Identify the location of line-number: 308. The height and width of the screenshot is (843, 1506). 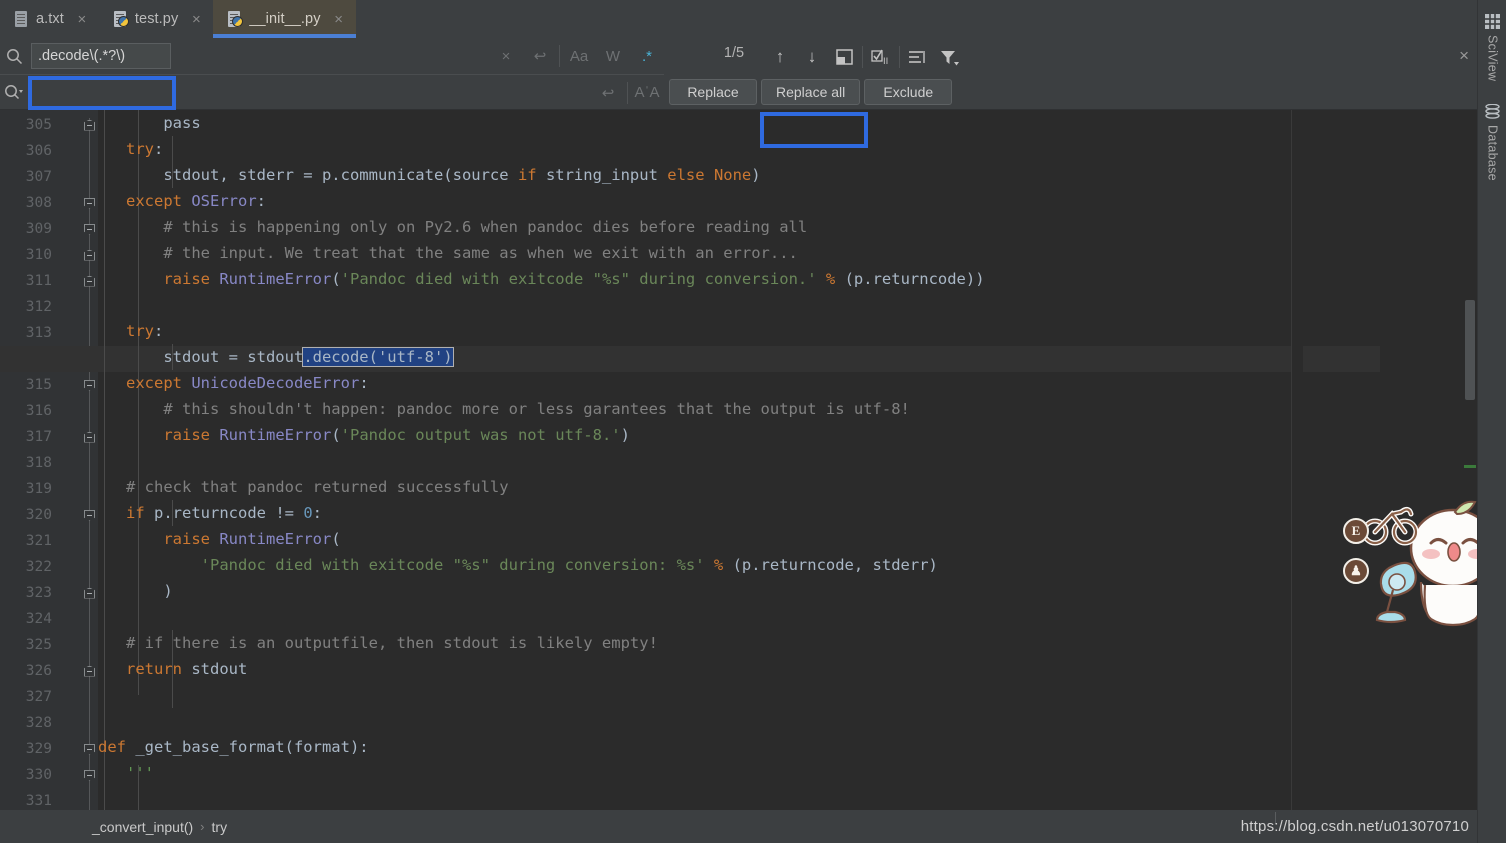
(38, 203).